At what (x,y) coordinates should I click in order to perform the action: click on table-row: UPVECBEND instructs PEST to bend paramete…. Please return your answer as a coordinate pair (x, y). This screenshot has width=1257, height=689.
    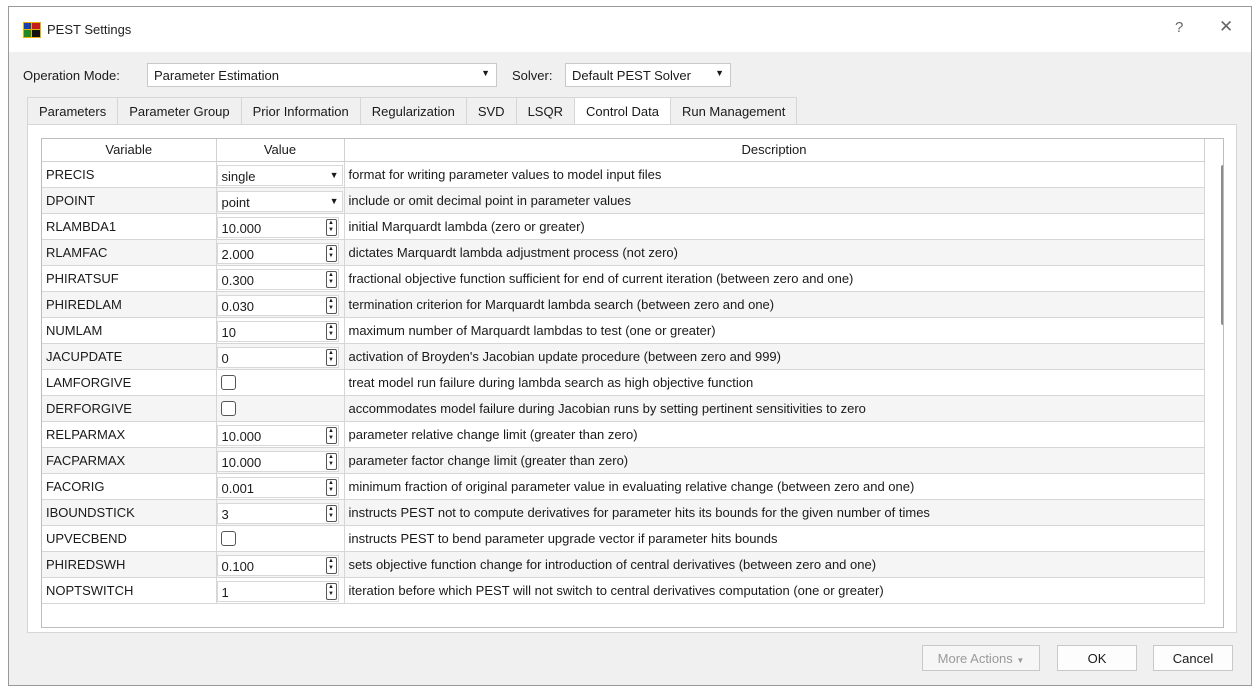
    Looking at the image, I should click on (623, 538).